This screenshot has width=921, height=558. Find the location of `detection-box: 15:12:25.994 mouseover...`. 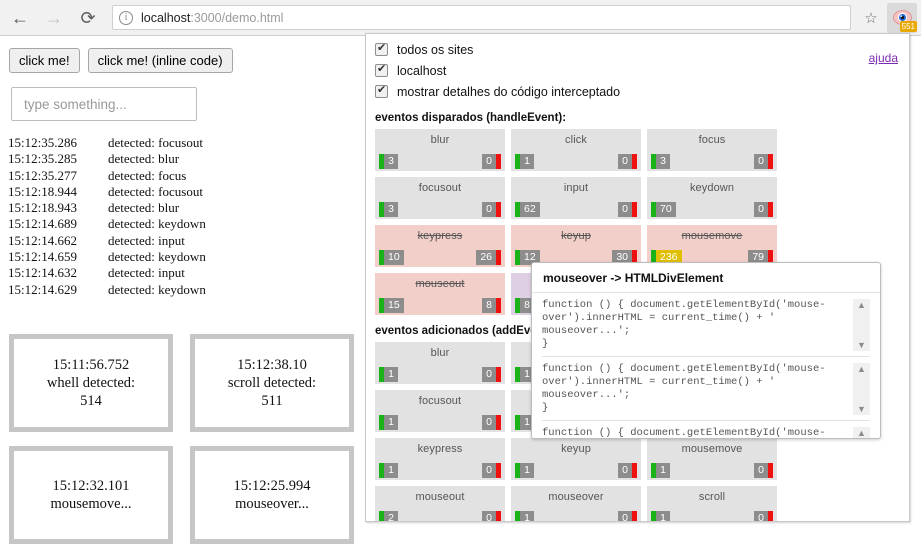

detection-box: 15:12:25.994 mouseover... is located at coordinates (272, 495).